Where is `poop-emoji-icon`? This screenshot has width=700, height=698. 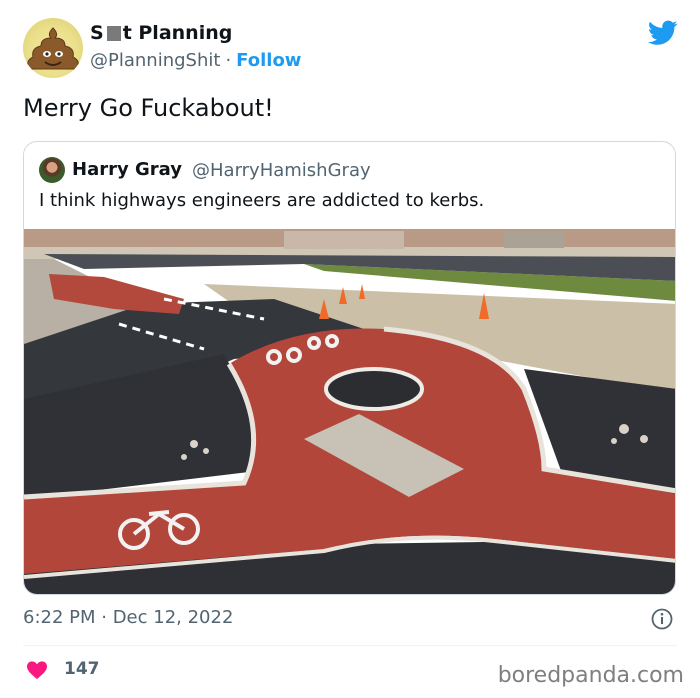
poop-emoji-icon is located at coordinates (53, 48).